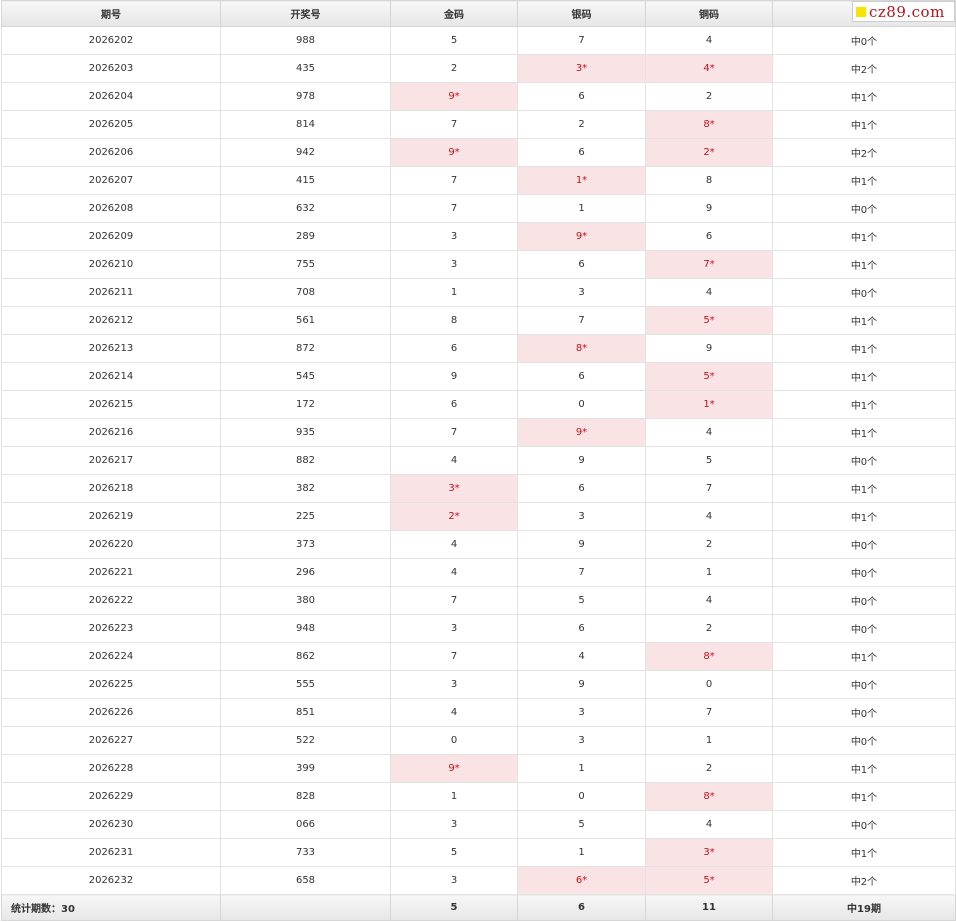  I want to click on cell-issue: 2026205, so click(111, 124).